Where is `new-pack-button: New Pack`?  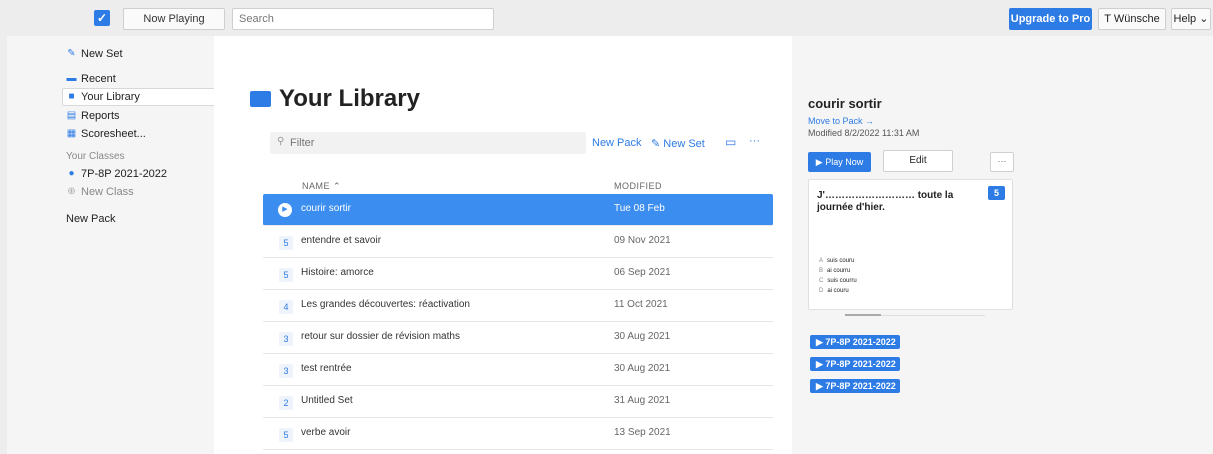
new-pack-button: New Pack is located at coordinates (617, 143).